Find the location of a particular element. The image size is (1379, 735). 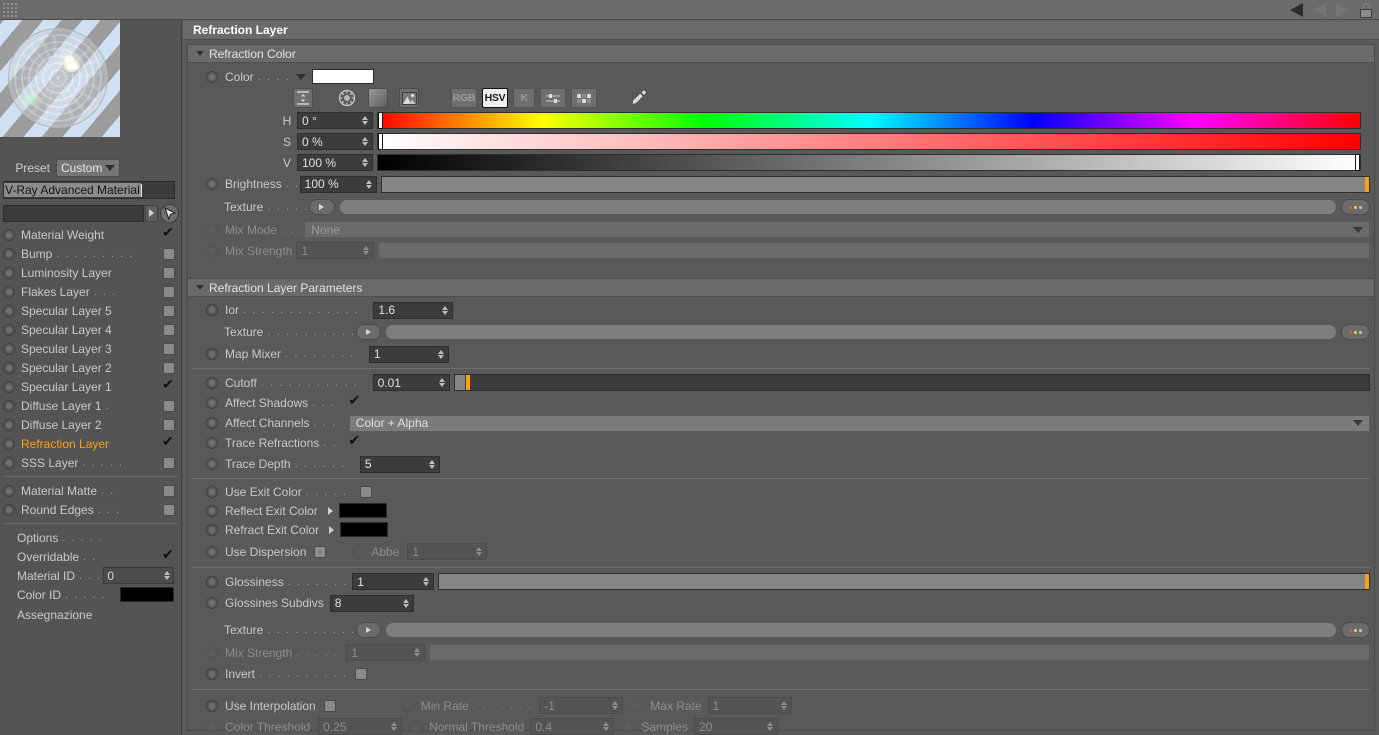

eyedropper-icon is located at coordinates (639, 98).